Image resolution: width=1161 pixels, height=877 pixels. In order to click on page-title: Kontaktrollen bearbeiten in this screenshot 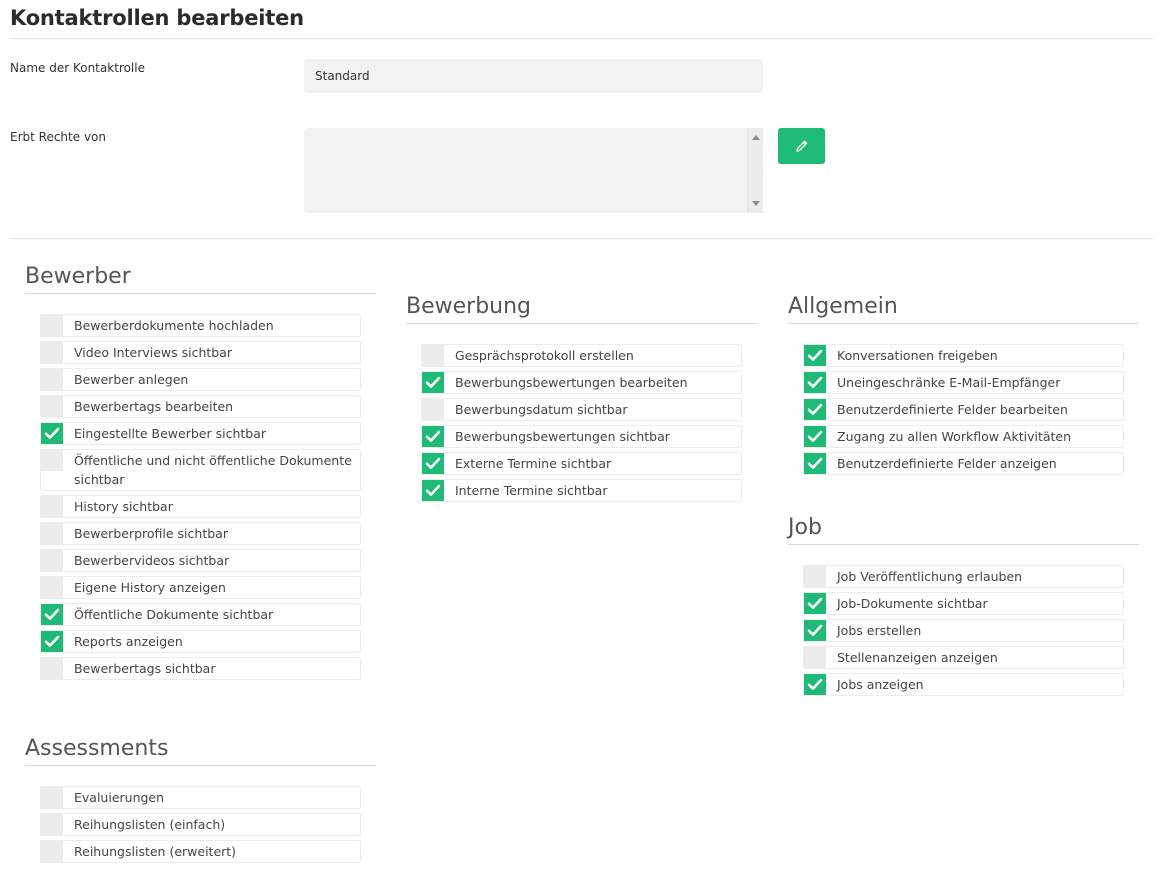, I will do `click(157, 18)`.